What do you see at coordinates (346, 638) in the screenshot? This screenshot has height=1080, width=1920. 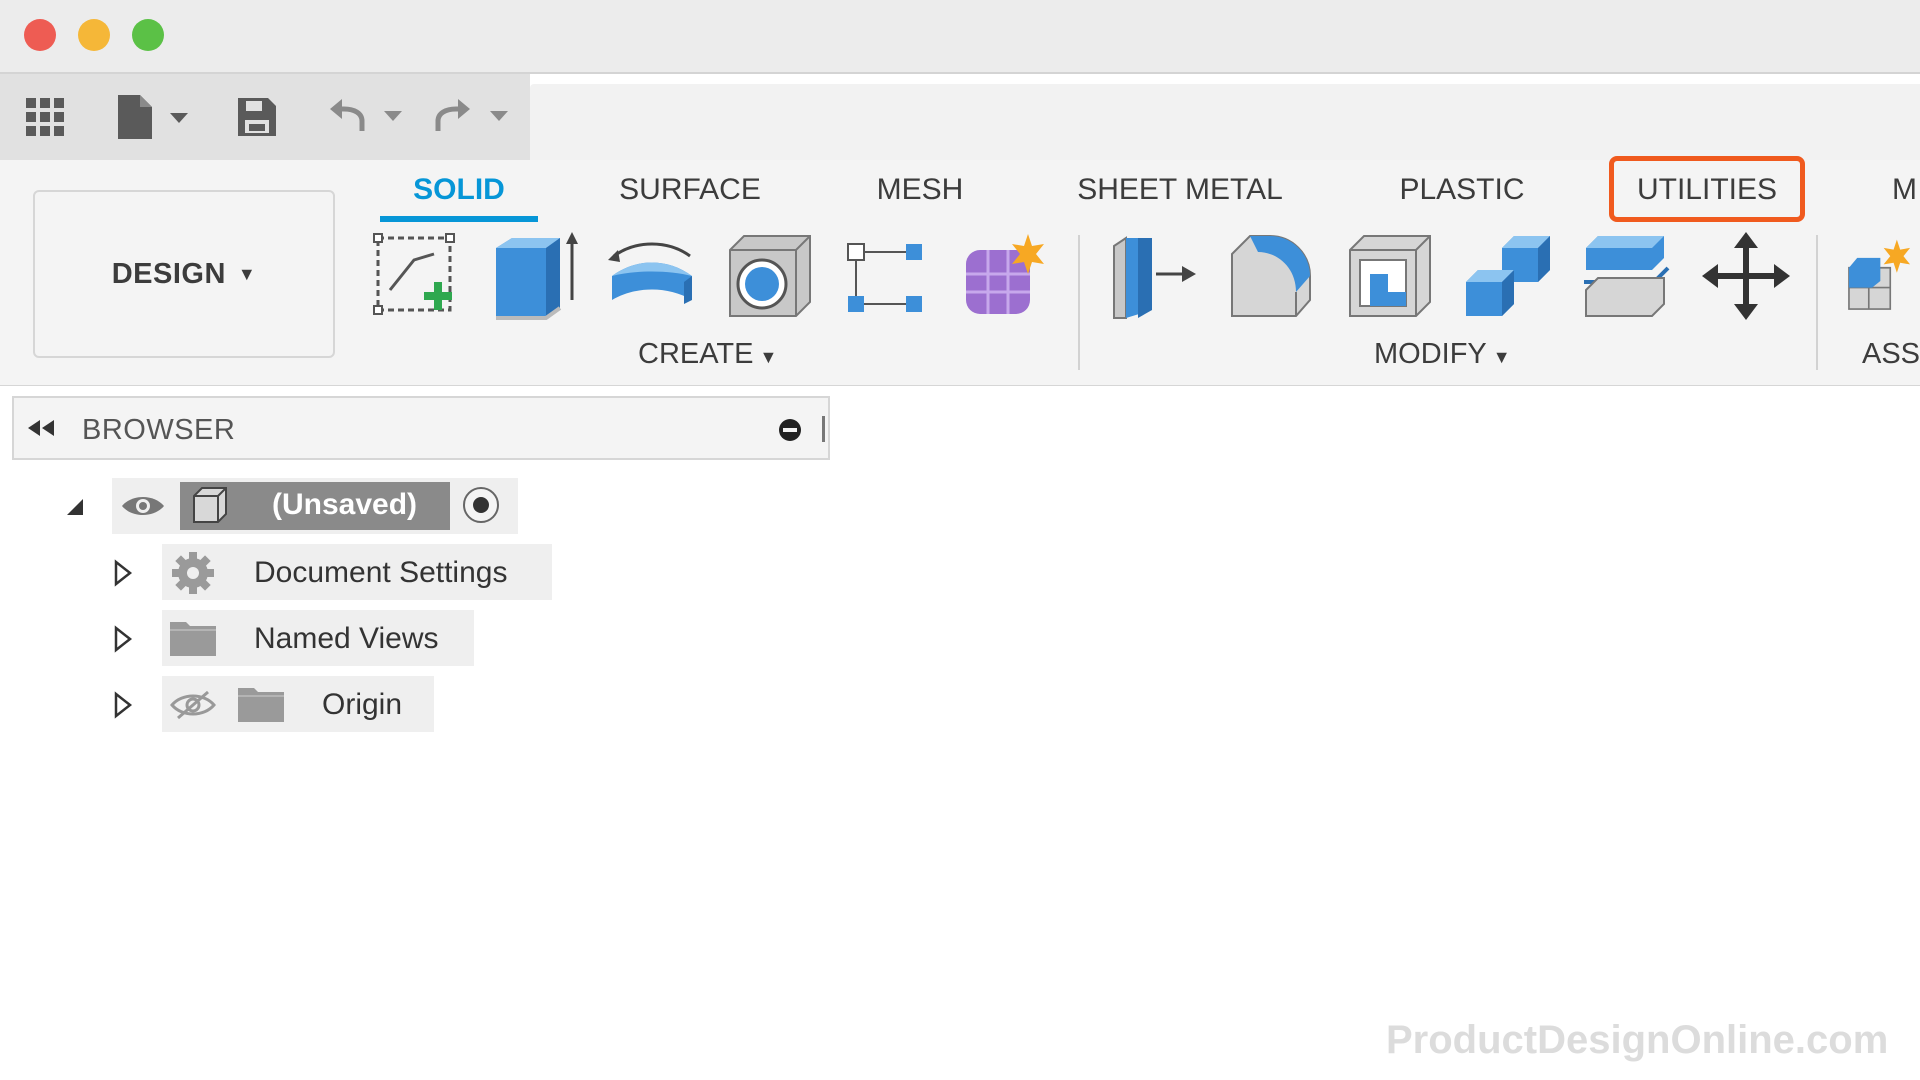 I see `named-views-label: Named Views` at bounding box center [346, 638].